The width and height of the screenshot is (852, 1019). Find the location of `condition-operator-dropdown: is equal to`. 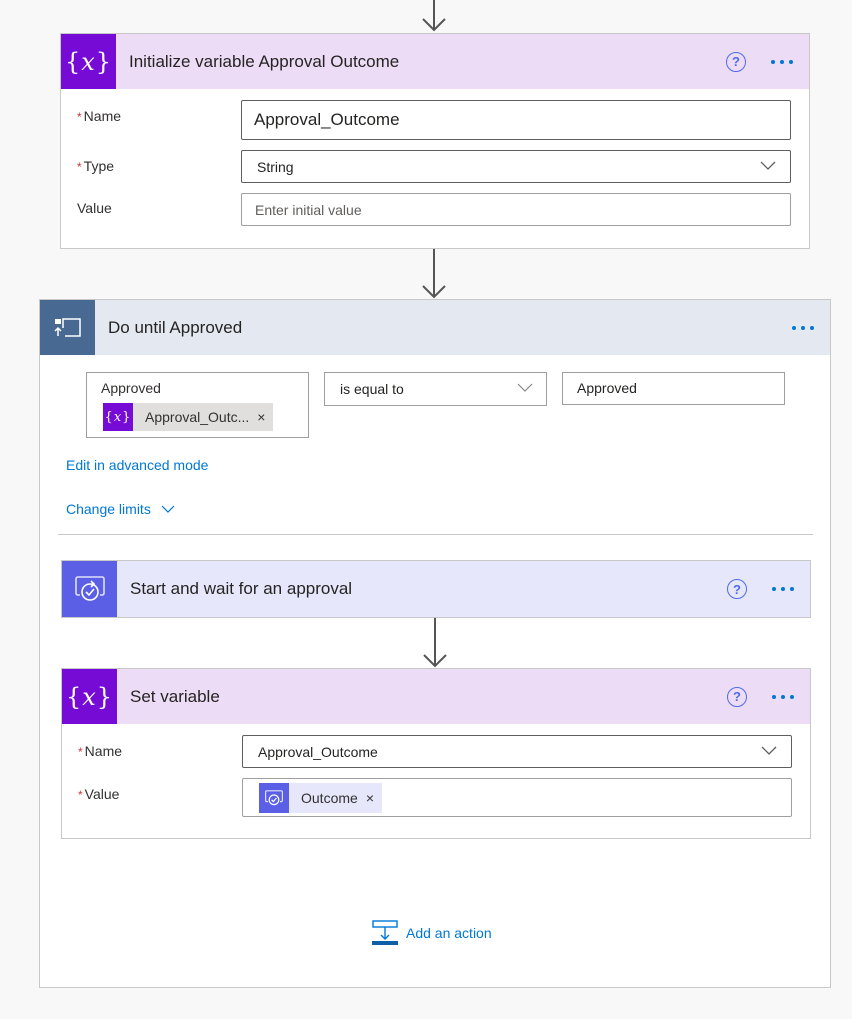

condition-operator-dropdown: is equal to is located at coordinates (435, 389).